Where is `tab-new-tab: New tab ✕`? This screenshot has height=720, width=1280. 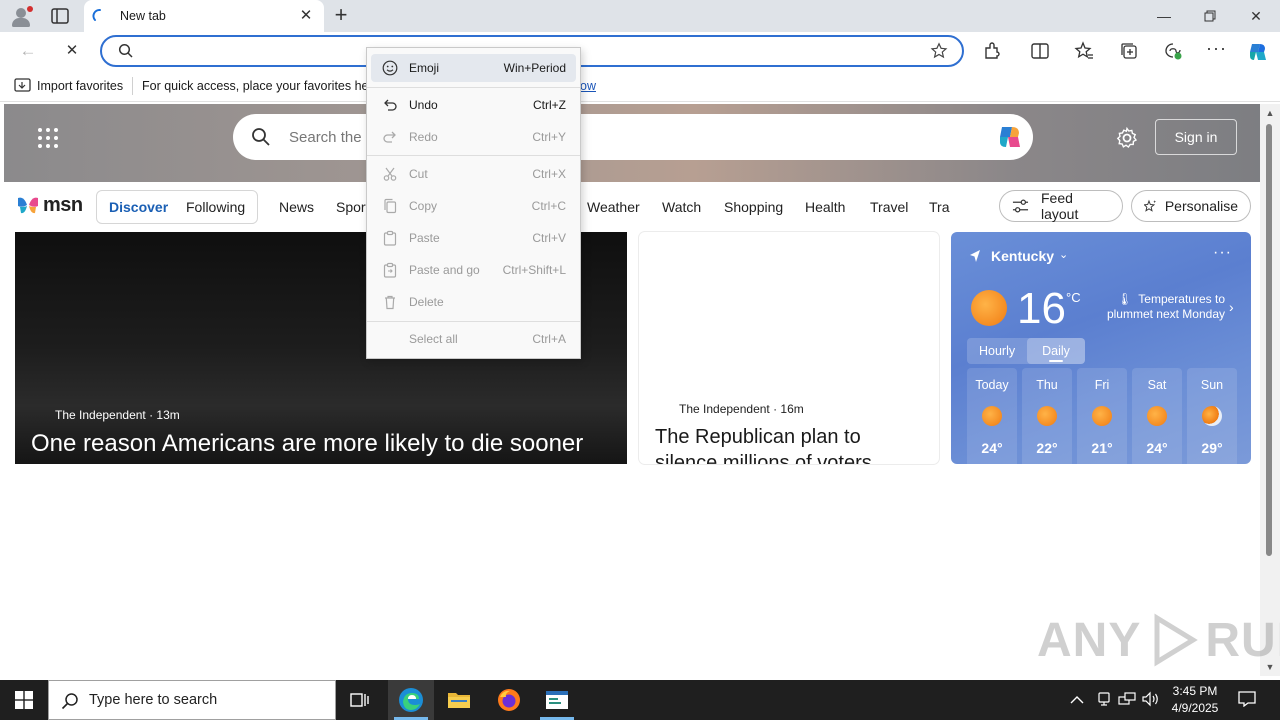
tab-new-tab: New tab ✕ is located at coordinates (204, 16).